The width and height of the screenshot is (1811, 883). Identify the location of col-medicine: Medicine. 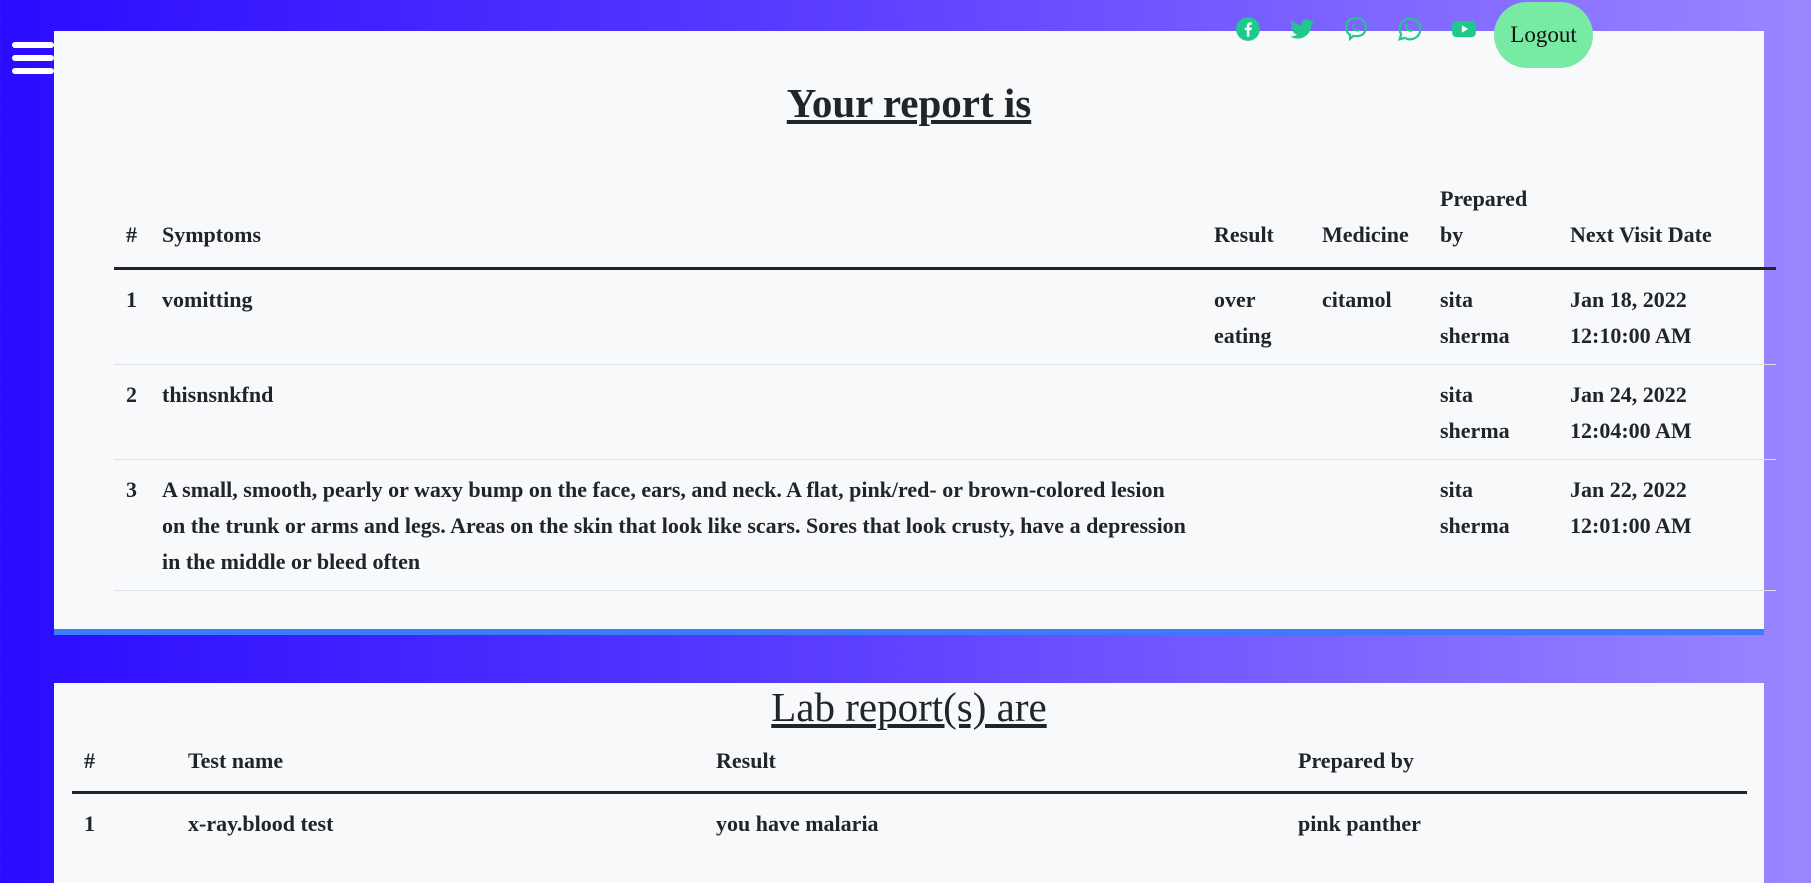
(1369, 225).